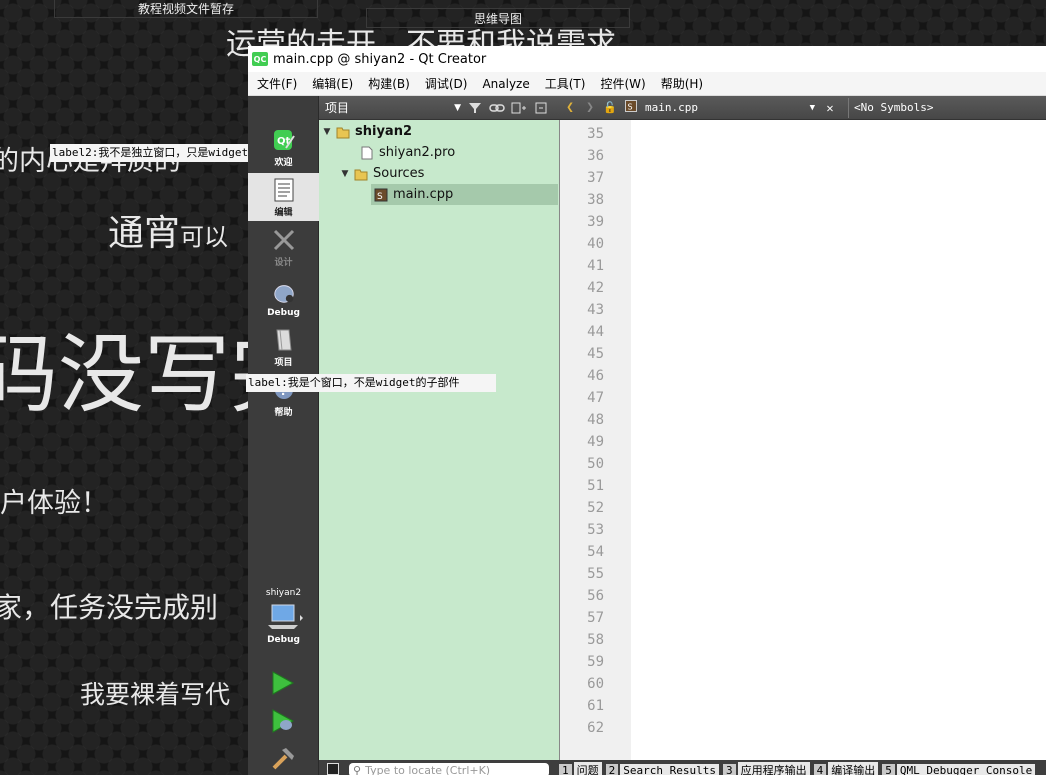  Describe the element at coordinates (371, 383) in the screenshot. I see `label-window: label:我是个窗口，不是widget的子部件` at that location.